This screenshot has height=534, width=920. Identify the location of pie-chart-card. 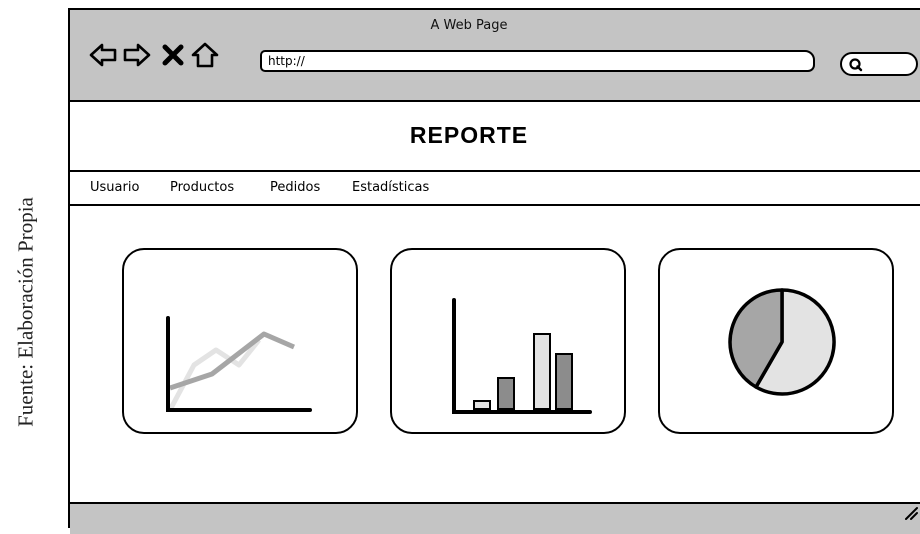
(776, 341).